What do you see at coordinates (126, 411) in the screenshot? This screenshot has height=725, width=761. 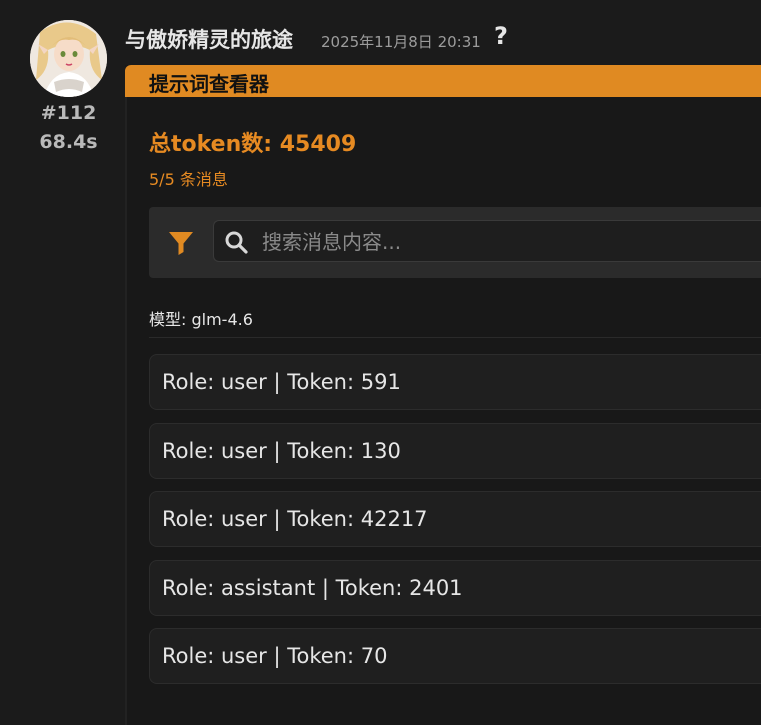 I see `panel-edge` at bounding box center [126, 411].